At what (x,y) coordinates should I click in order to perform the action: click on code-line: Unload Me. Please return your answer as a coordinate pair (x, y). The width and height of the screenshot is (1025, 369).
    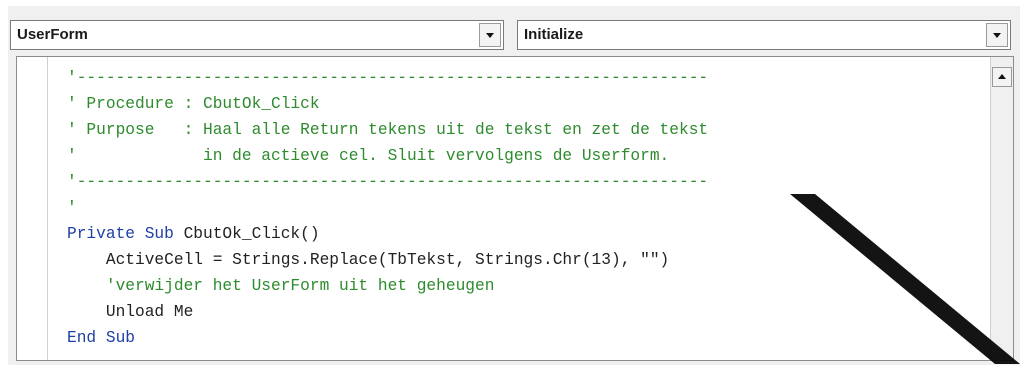
    Looking at the image, I should click on (525, 312).